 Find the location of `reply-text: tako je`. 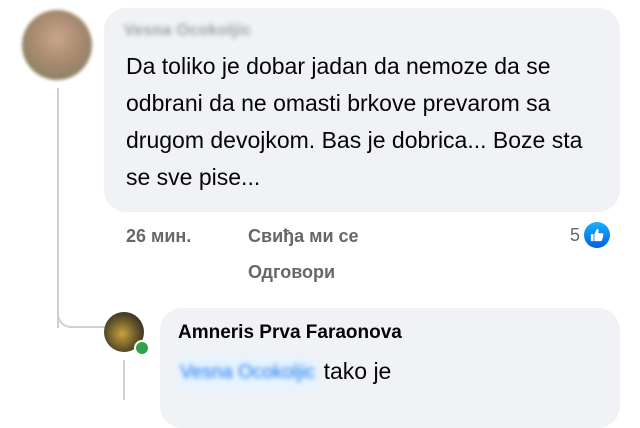

reply-text: tako je is located at coordinates (357, 371).